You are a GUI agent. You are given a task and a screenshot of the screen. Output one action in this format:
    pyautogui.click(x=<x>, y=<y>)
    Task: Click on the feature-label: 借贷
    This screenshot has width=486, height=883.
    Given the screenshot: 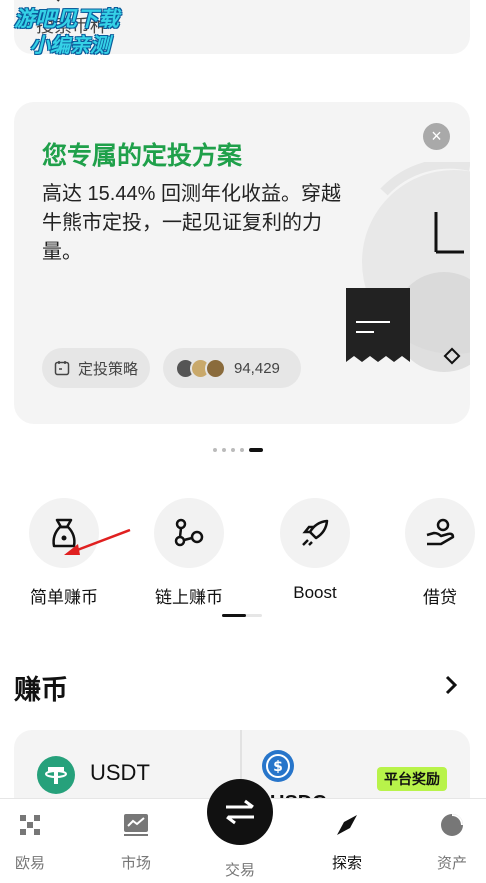 What is the action you would take?
    pyautogui.click(x=440, y=597)
    